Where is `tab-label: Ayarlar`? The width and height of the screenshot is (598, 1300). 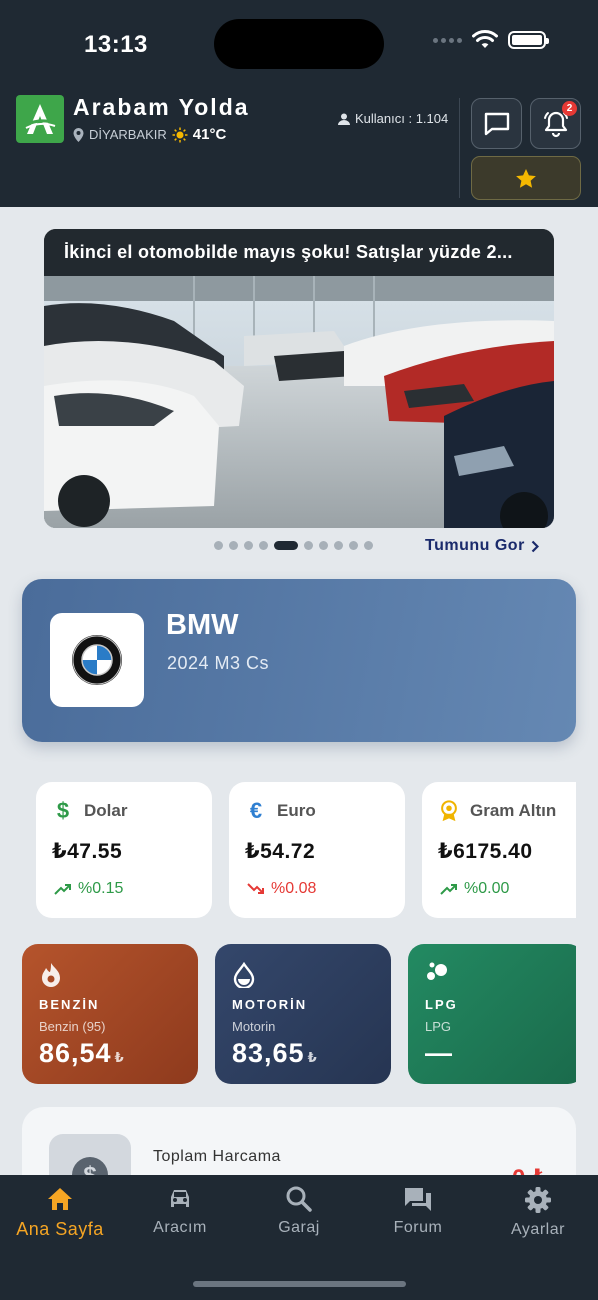
tab-label: Ayarlar is located at coordinates (538, 1229).